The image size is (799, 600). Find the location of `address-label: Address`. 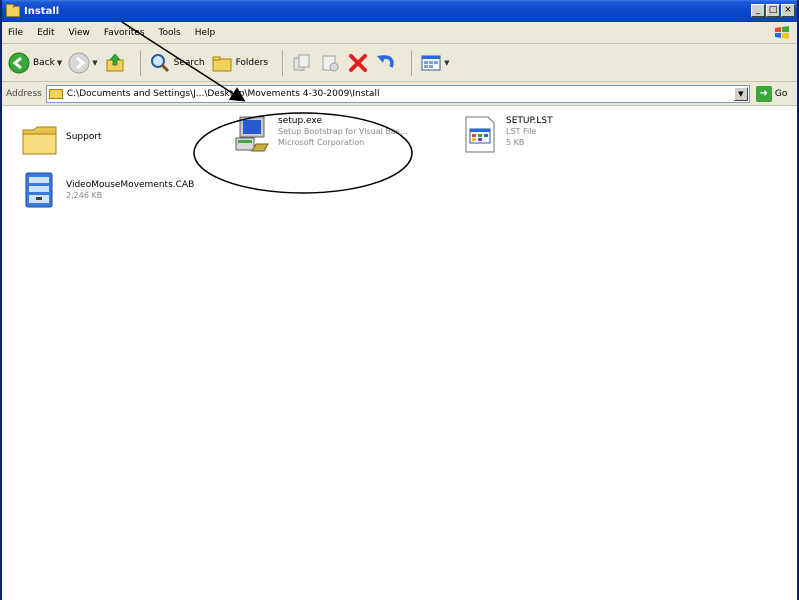

address-label: Address is located at coordinates (24, 93).